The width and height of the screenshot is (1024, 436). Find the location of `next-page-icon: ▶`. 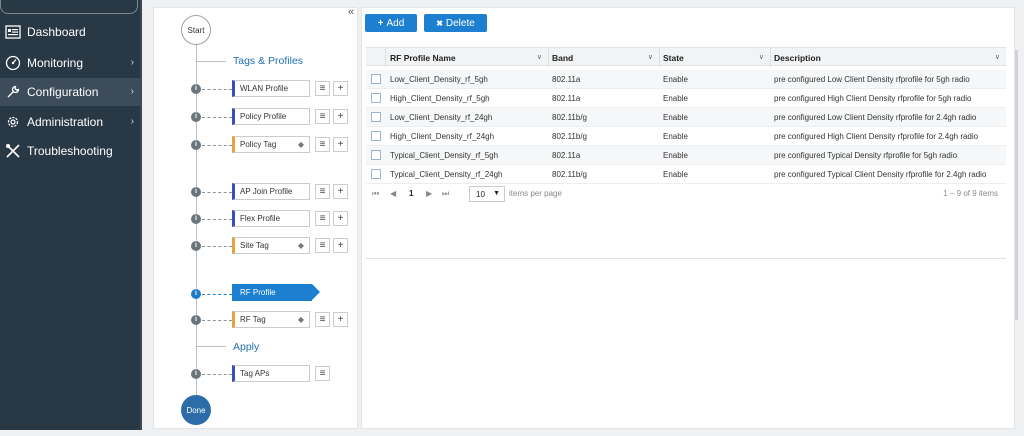

next-page-icon: ▶ is located at coordinates (429, 193).